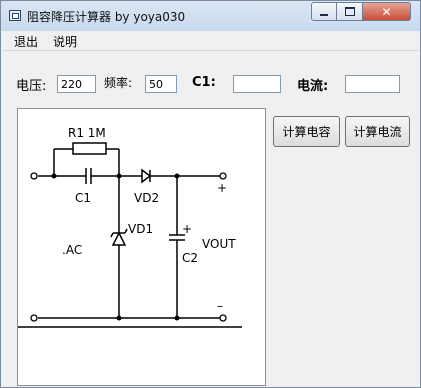 This screenshot has width=421, height=388. What do you see at coordinates (76, 84) in the screenshot?
I see `voltage-input` at bounding box center [76, 84].